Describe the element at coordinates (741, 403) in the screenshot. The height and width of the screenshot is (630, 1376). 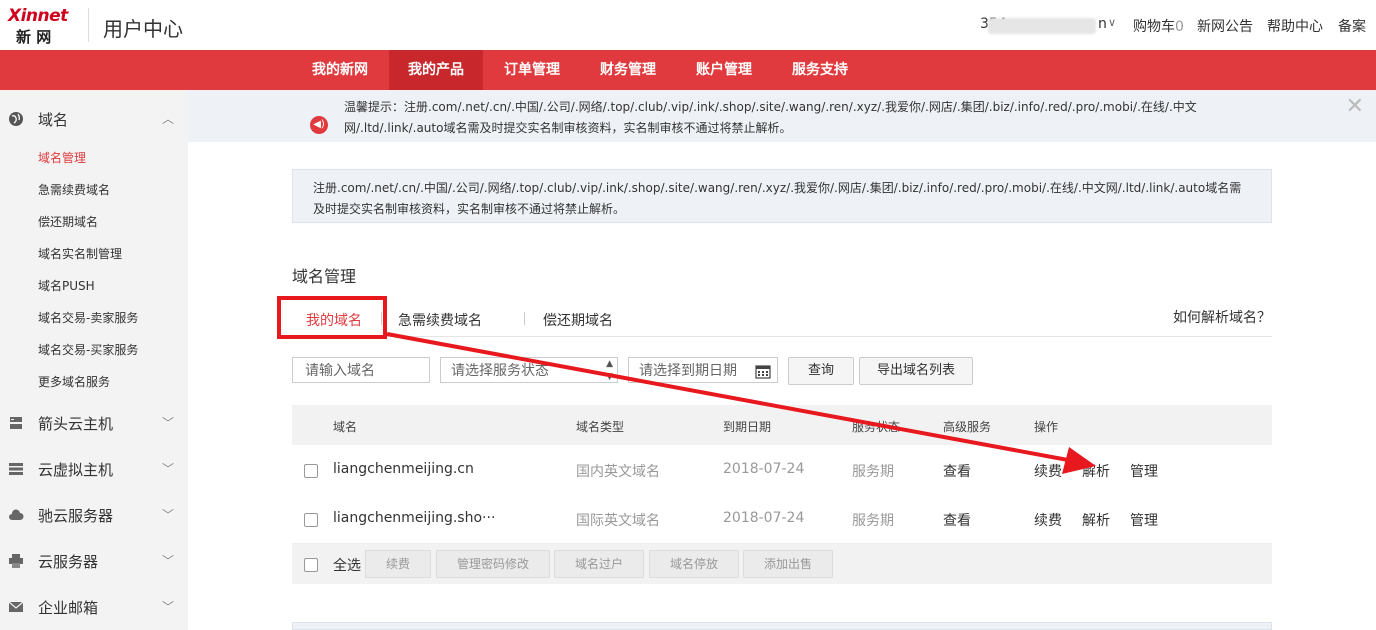
I see `annotation-arrow` at that location.